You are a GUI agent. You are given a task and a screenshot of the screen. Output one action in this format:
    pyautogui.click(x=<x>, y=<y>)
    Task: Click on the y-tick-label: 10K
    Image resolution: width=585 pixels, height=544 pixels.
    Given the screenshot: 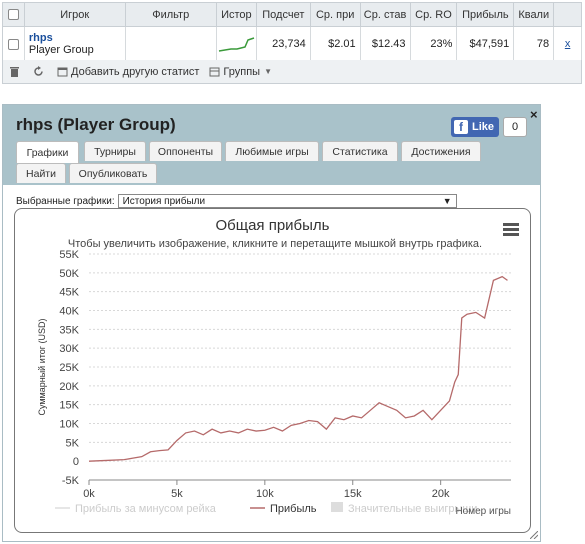 What is the action you would take?
    pyautogui.click(x=69, y=425)
    